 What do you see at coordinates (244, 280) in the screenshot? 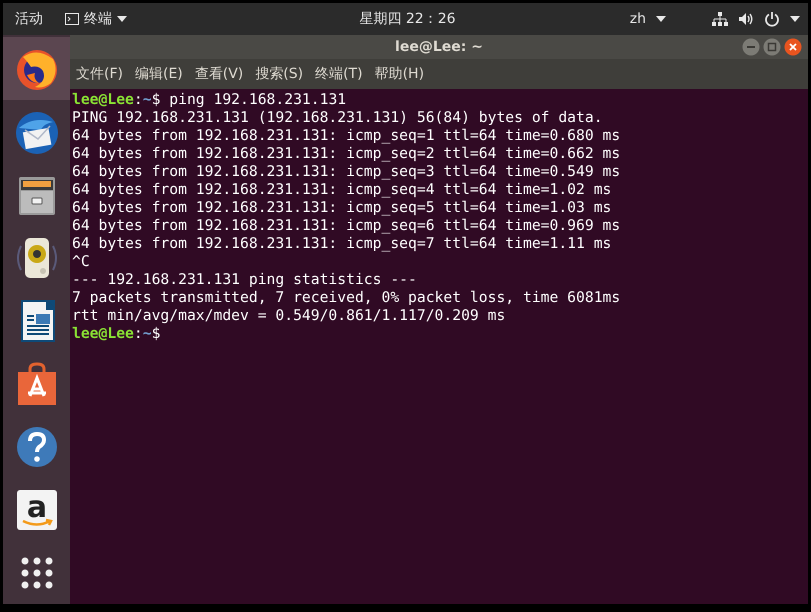
I see `terminal-line: --- 192.168.231.131 ping statistics ---` at bounding box center [244, 280].